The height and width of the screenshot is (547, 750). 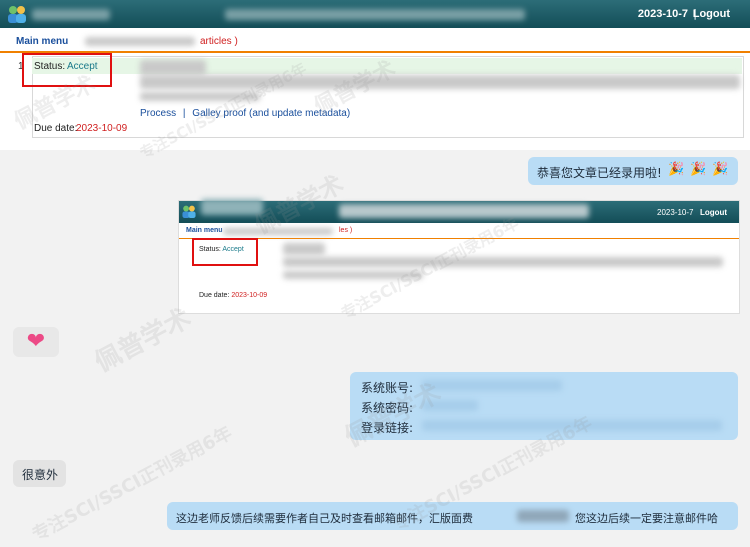 I want to click on surprise-text: 很意外, so click(x=40, y=475).